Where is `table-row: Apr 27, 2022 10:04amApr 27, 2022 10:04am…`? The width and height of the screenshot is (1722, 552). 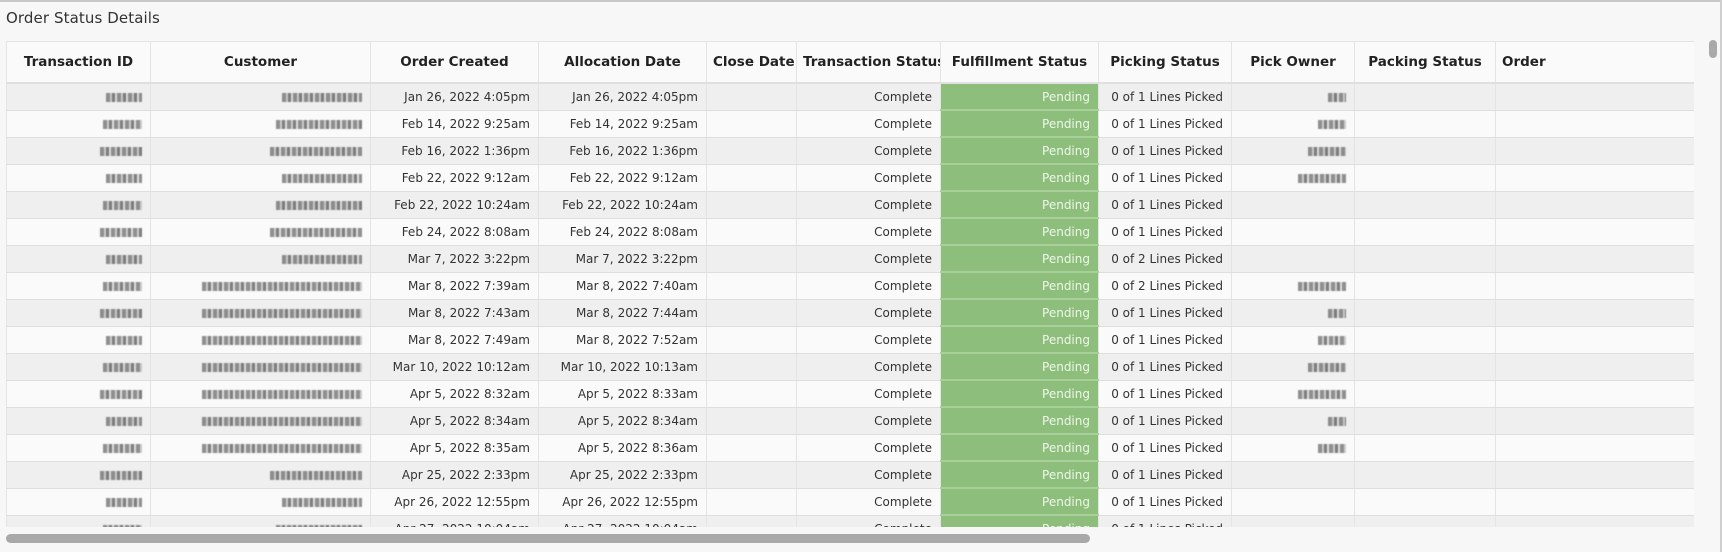 table-row: Apr 27, 2022 10:04amApr 27, 2022 10:04am… is located at coordinates (850, 521).